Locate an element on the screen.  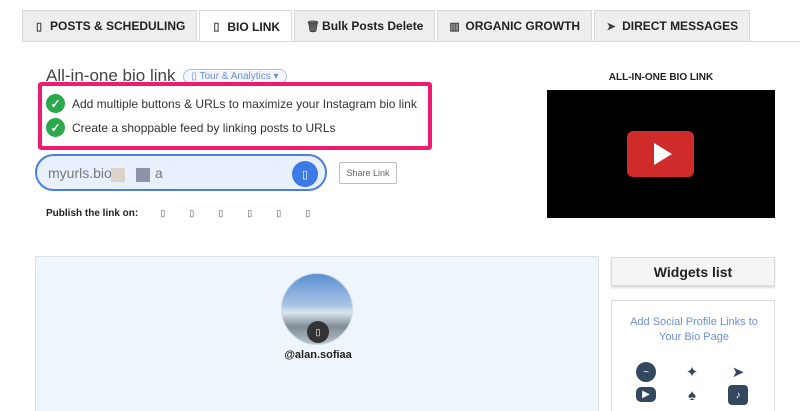
tiktok-icon: ♪ is located at coordinates (738, 395).